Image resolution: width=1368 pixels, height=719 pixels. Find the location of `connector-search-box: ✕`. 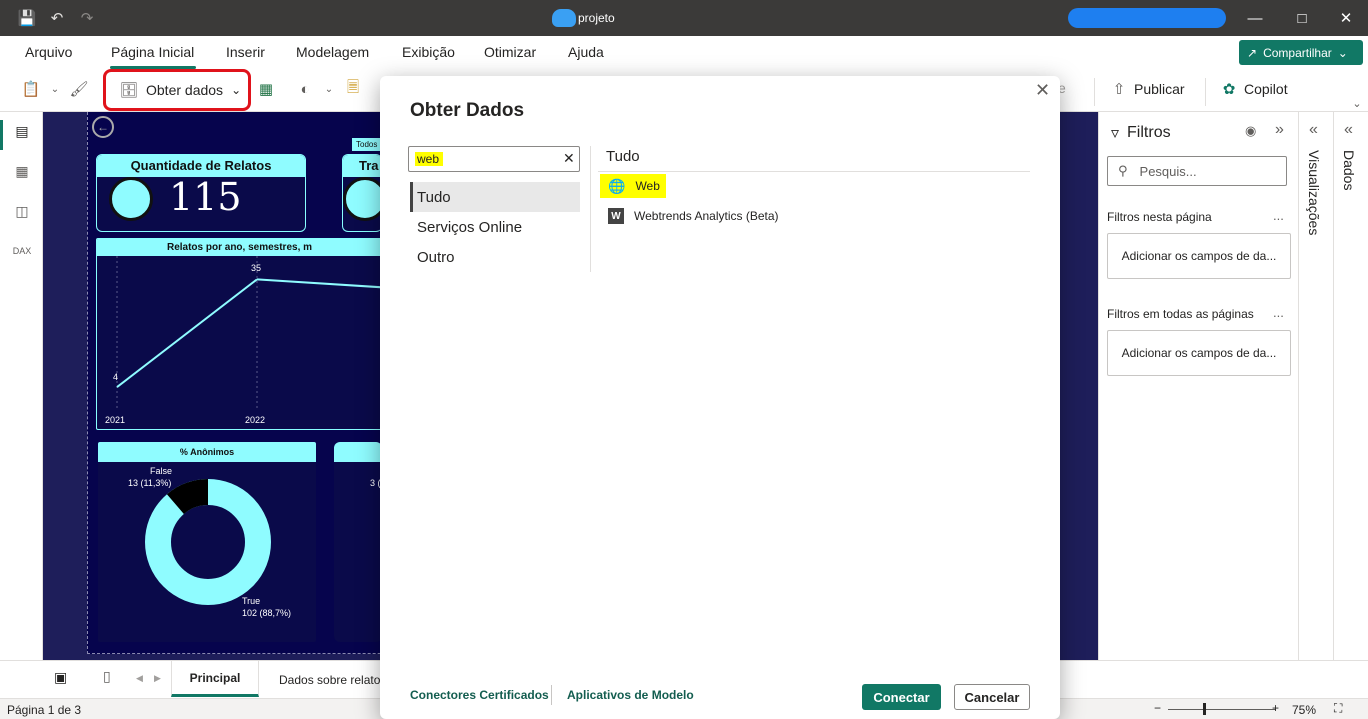

connector-search-box: ✕ is located at coordinates (494, 159).